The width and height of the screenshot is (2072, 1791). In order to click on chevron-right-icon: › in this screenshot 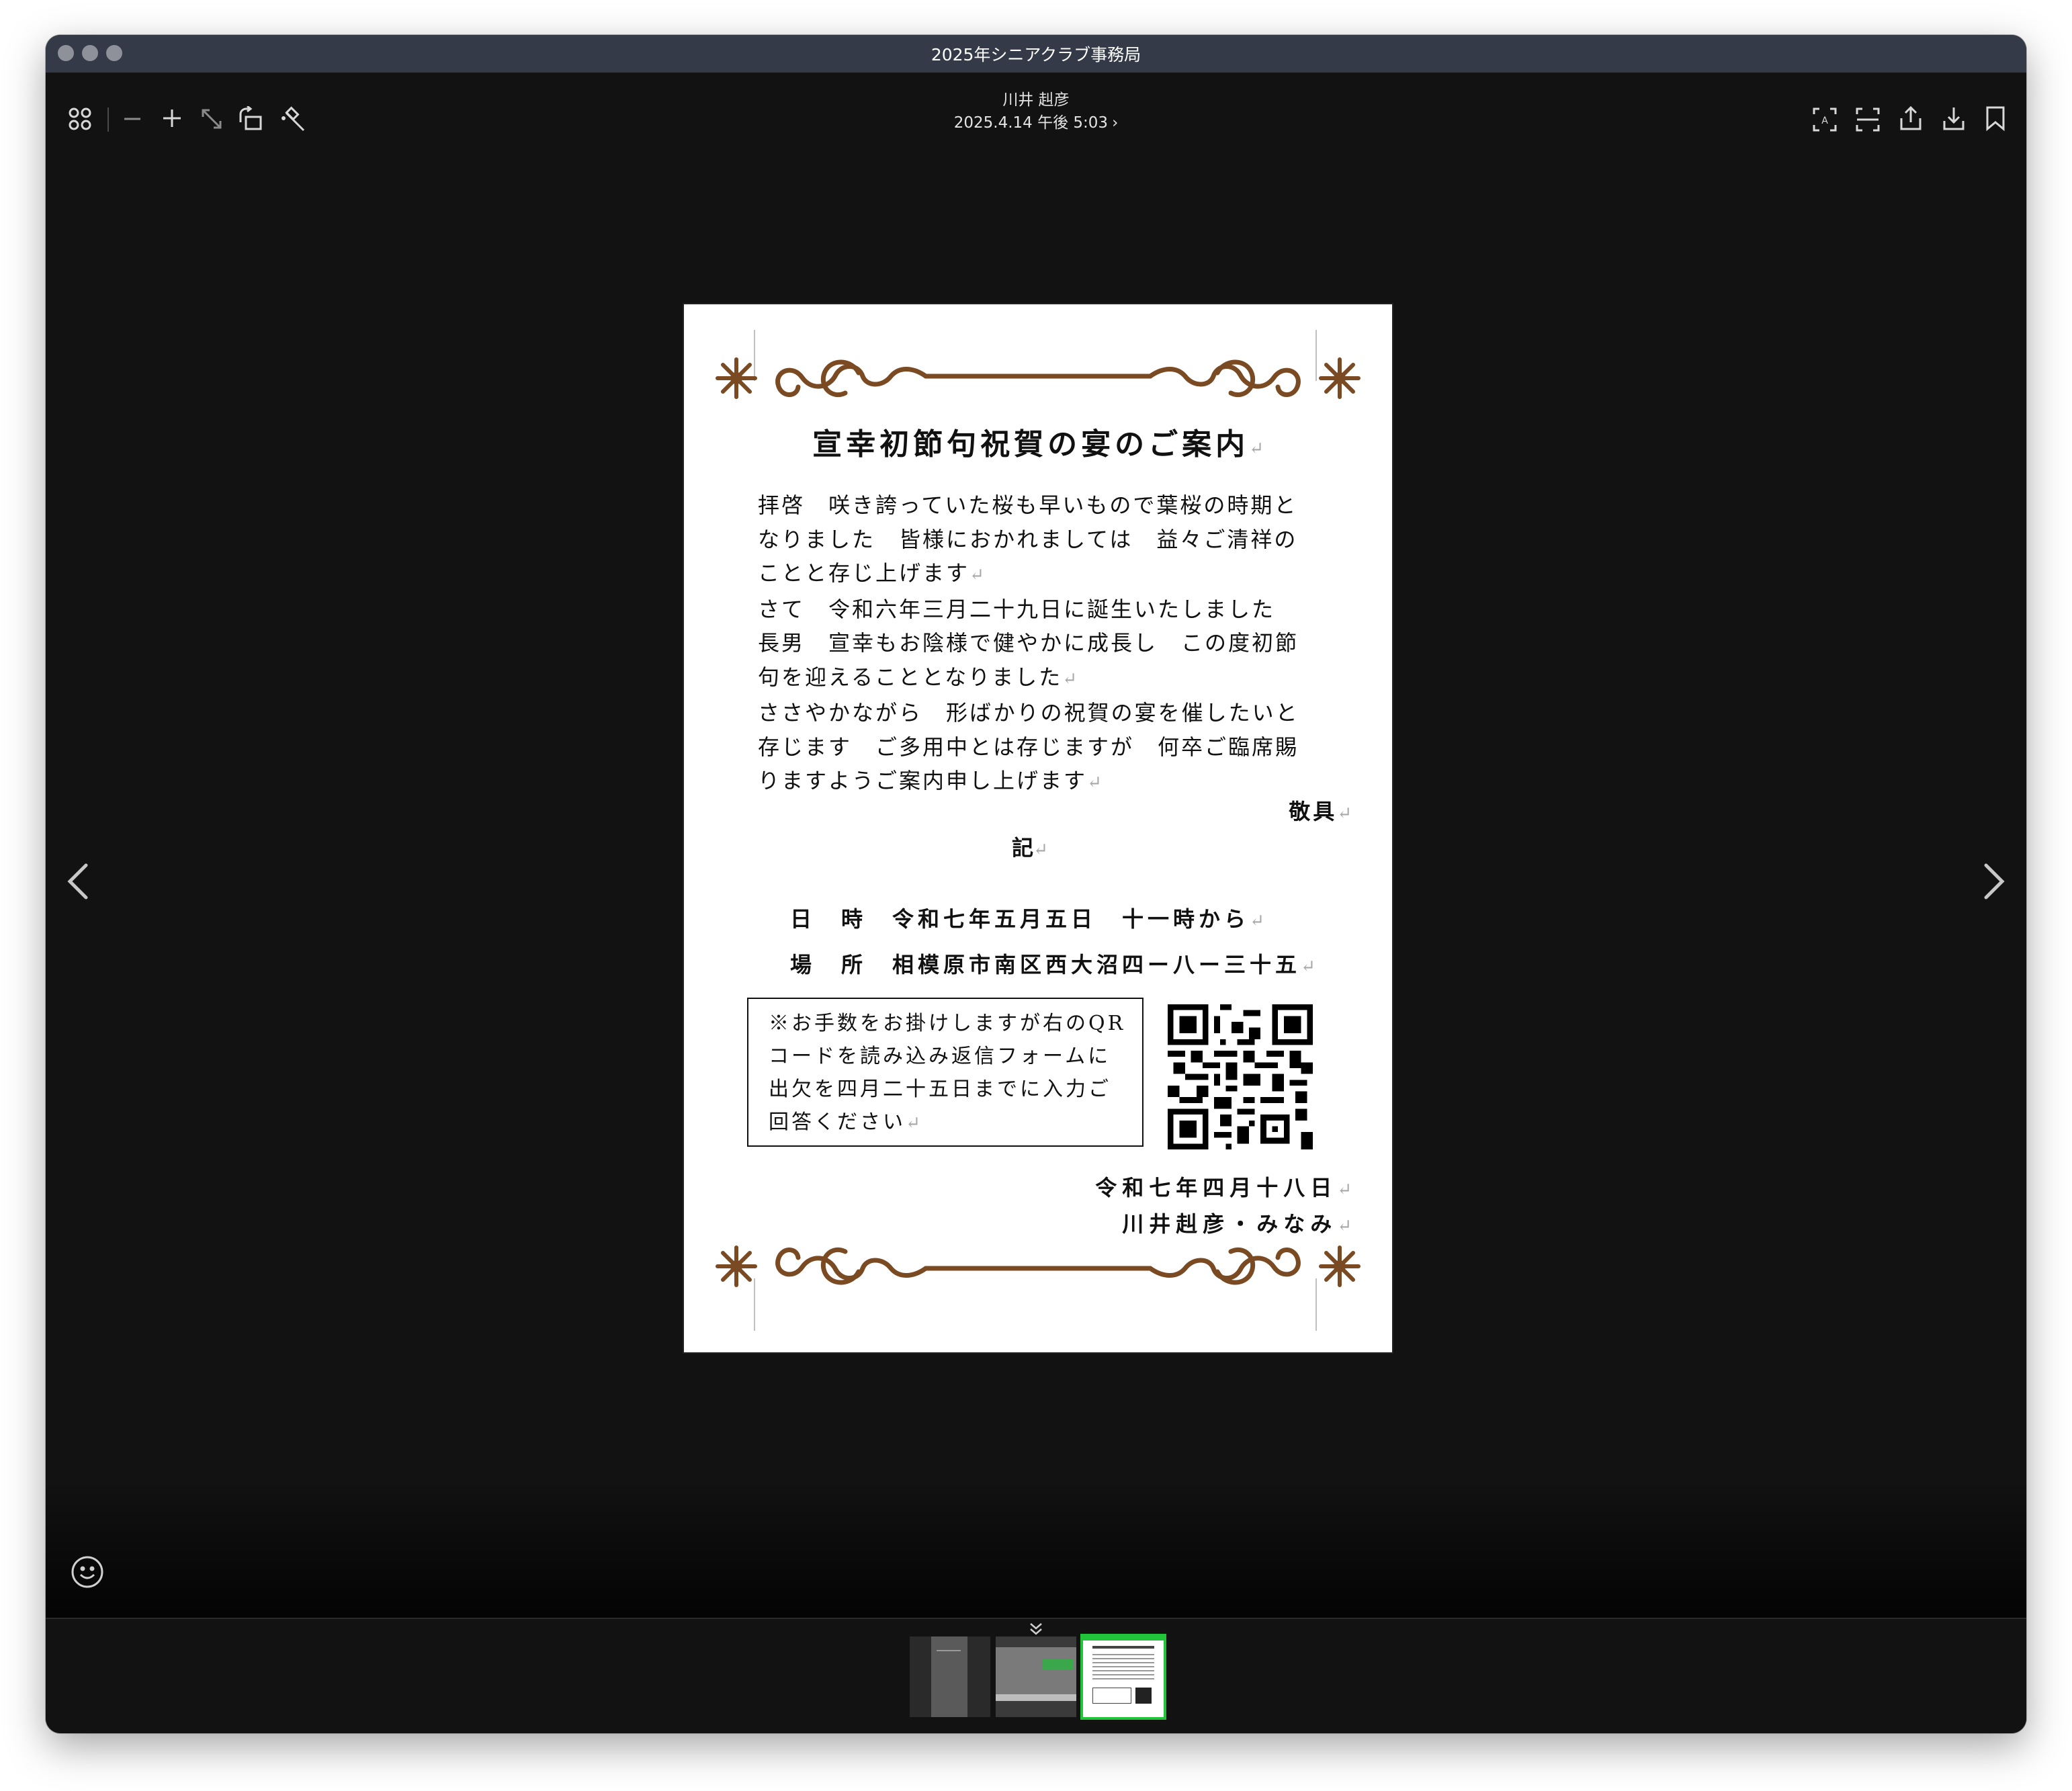, I will do `click(1115, 123)`.